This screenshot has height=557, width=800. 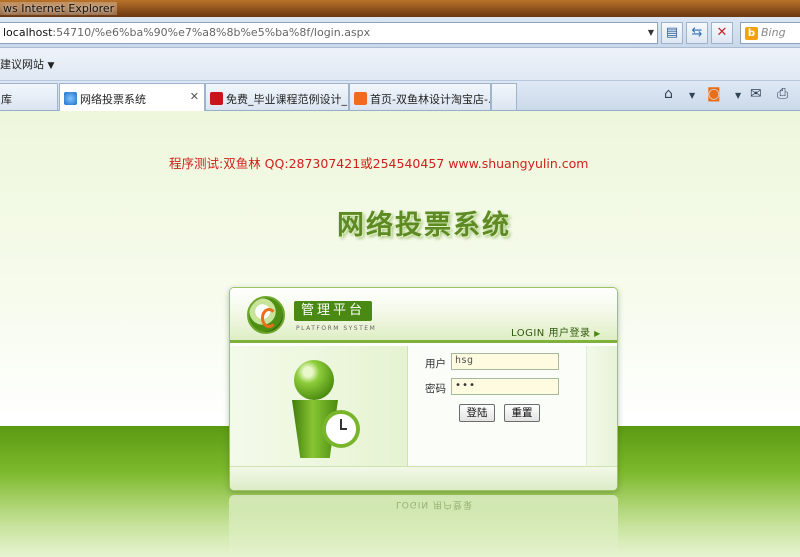 What do you see at coordinates (738, 95) in the screenshot?
I see `feed-dropdown-icon: ▼` at bounding box center [738, 95].